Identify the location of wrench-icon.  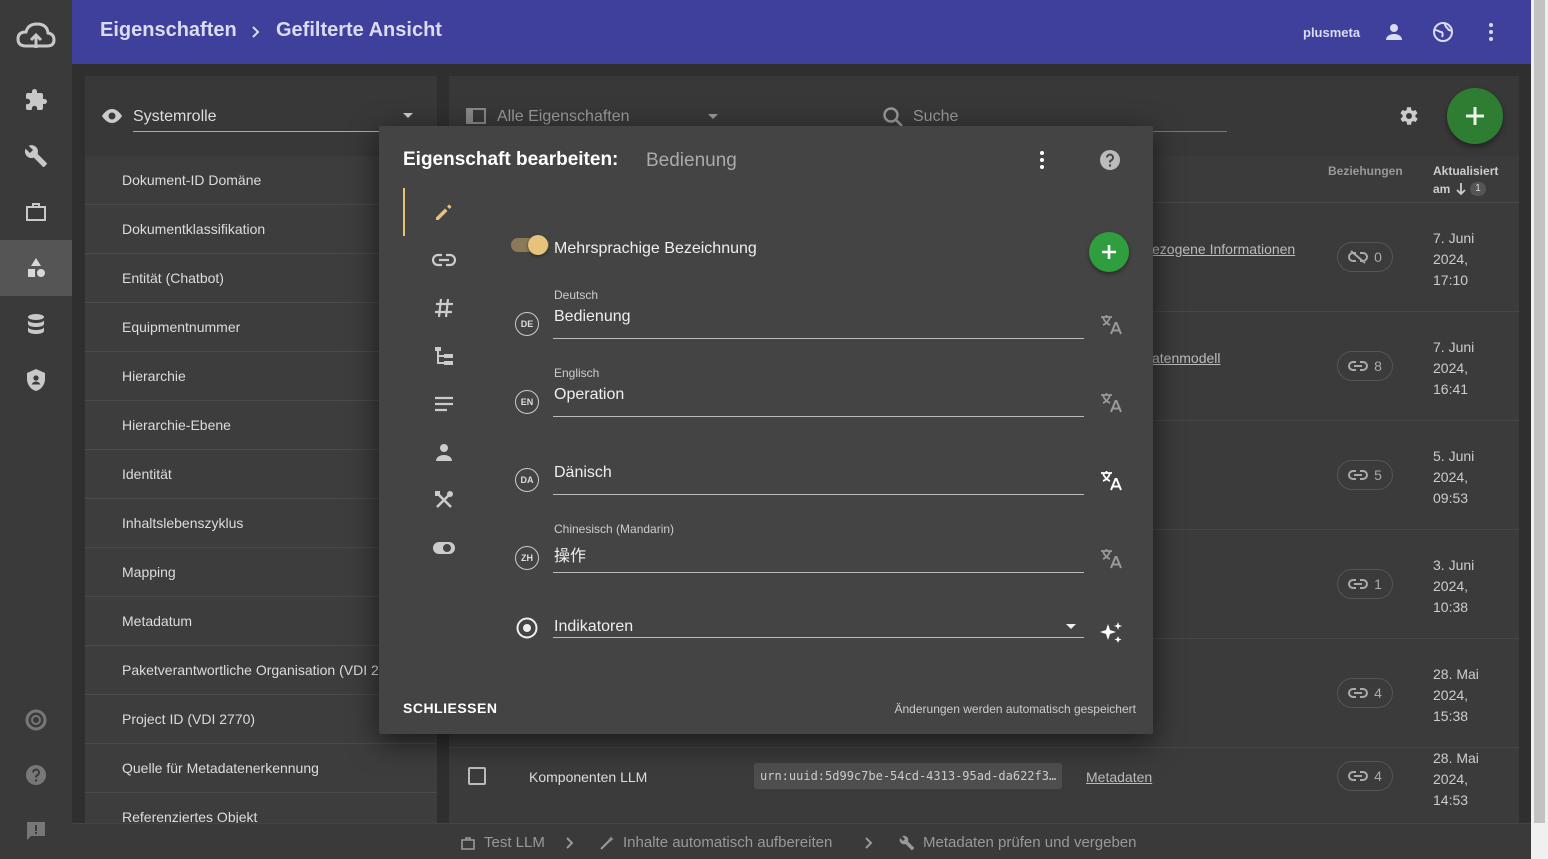
(36, 156).